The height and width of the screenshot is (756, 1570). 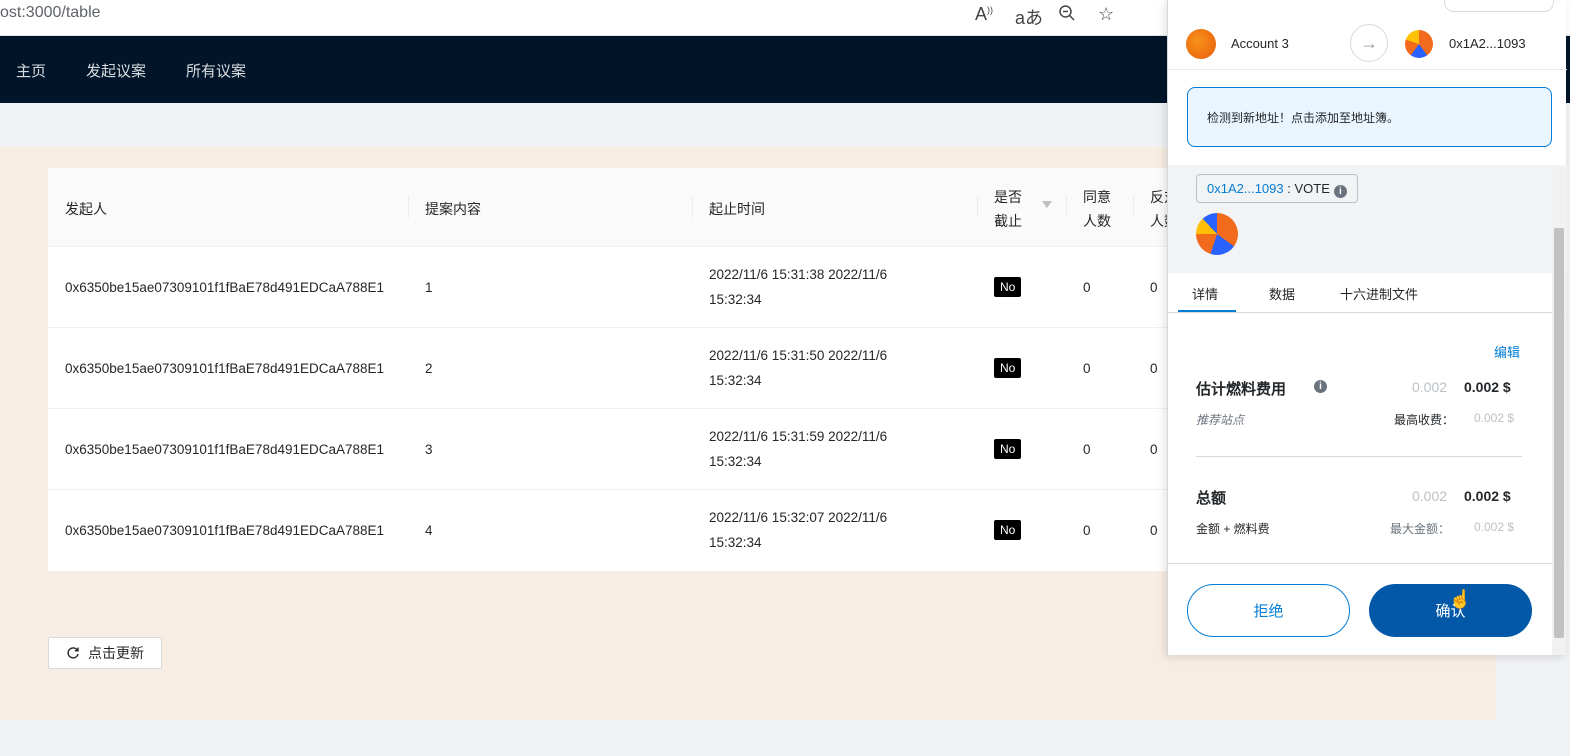 I want to click on header-content: 提案内容, so click(x=453, y=209).